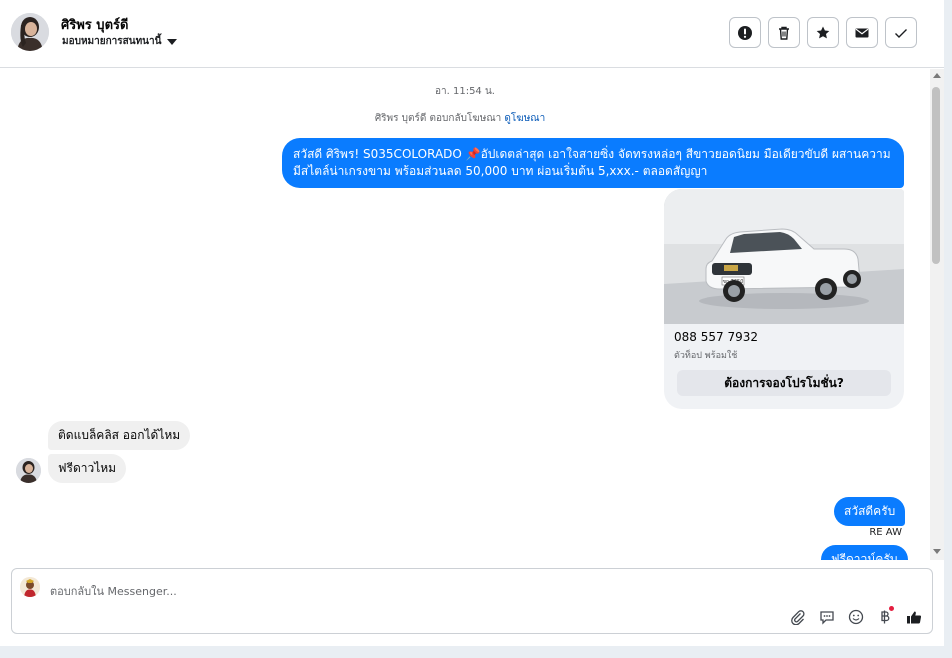 This screenshot has height=658, width=952. What do you see at coordinates (885, 532) in the screenshot?
I see `sender-label: RE AW` at bounding box center [885, 532].